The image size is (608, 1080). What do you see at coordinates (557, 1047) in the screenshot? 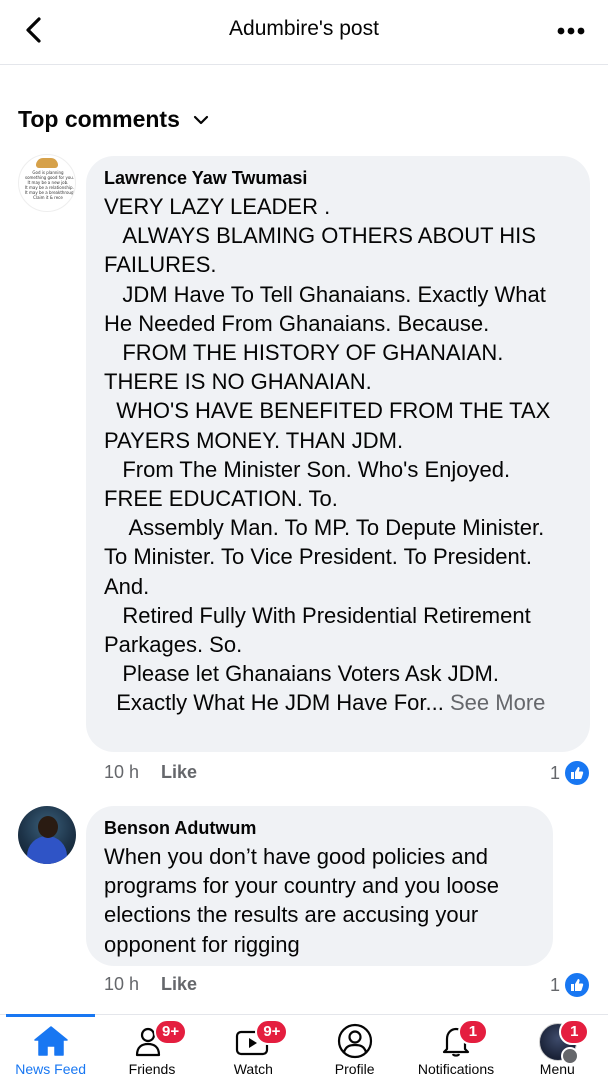
I see `nav-menu: 1 Menu` at bounding box center [557, 1047].